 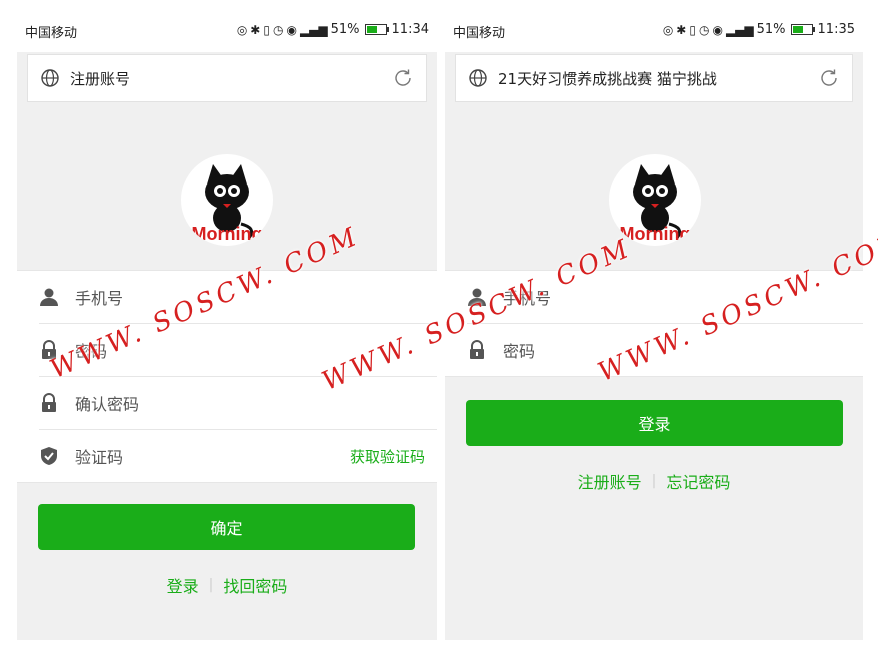 What do you see at coordinates (227, 31) in the screenshot?
I see `status-bar: 中国移动 ◎ ✱ ▯ ◷ ◉ ▂▄▆ 51% 11:34` at bounding box center [227, 31].